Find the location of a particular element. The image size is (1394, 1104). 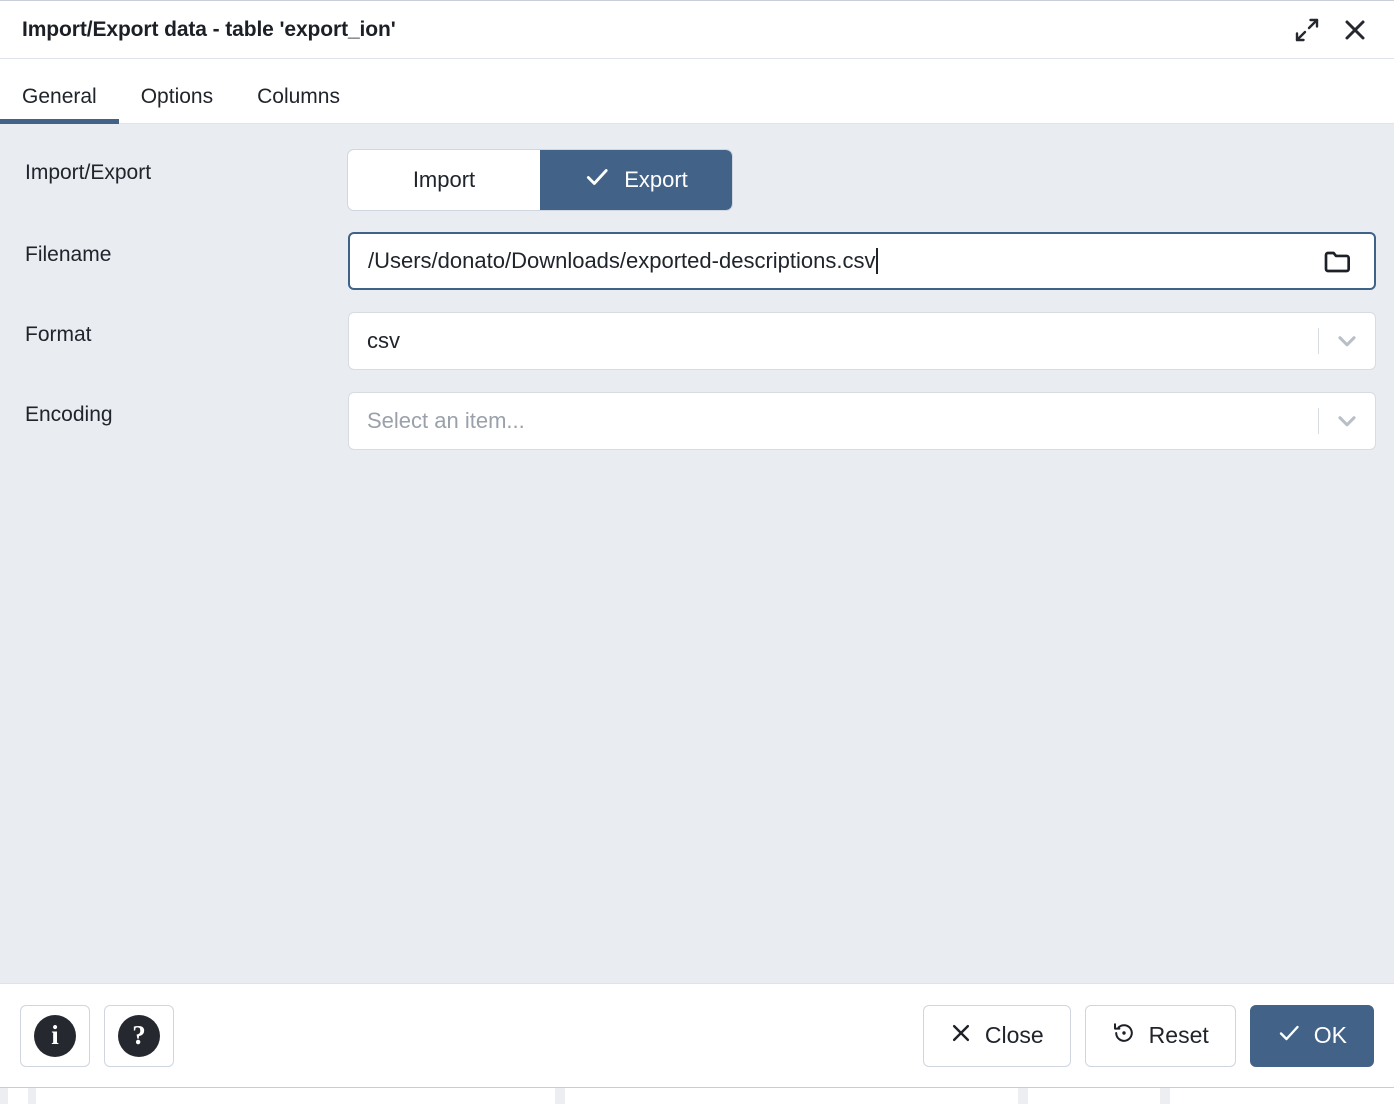

format-control: csv is located at coordinates (862, 341).